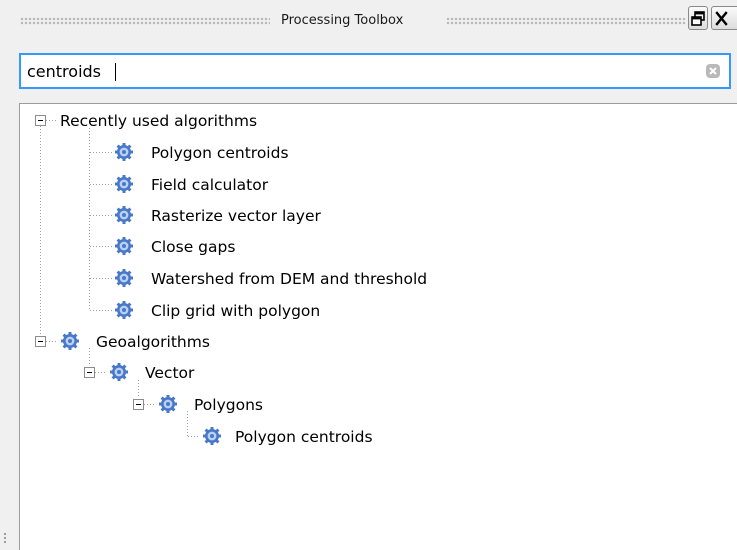 The width and height of the screenshot is (737, 550). Describe the element at coordinates (320, 342) in the screenshot. I see `tree-node-geoalgorithms: Geoalgorithms` at that location.